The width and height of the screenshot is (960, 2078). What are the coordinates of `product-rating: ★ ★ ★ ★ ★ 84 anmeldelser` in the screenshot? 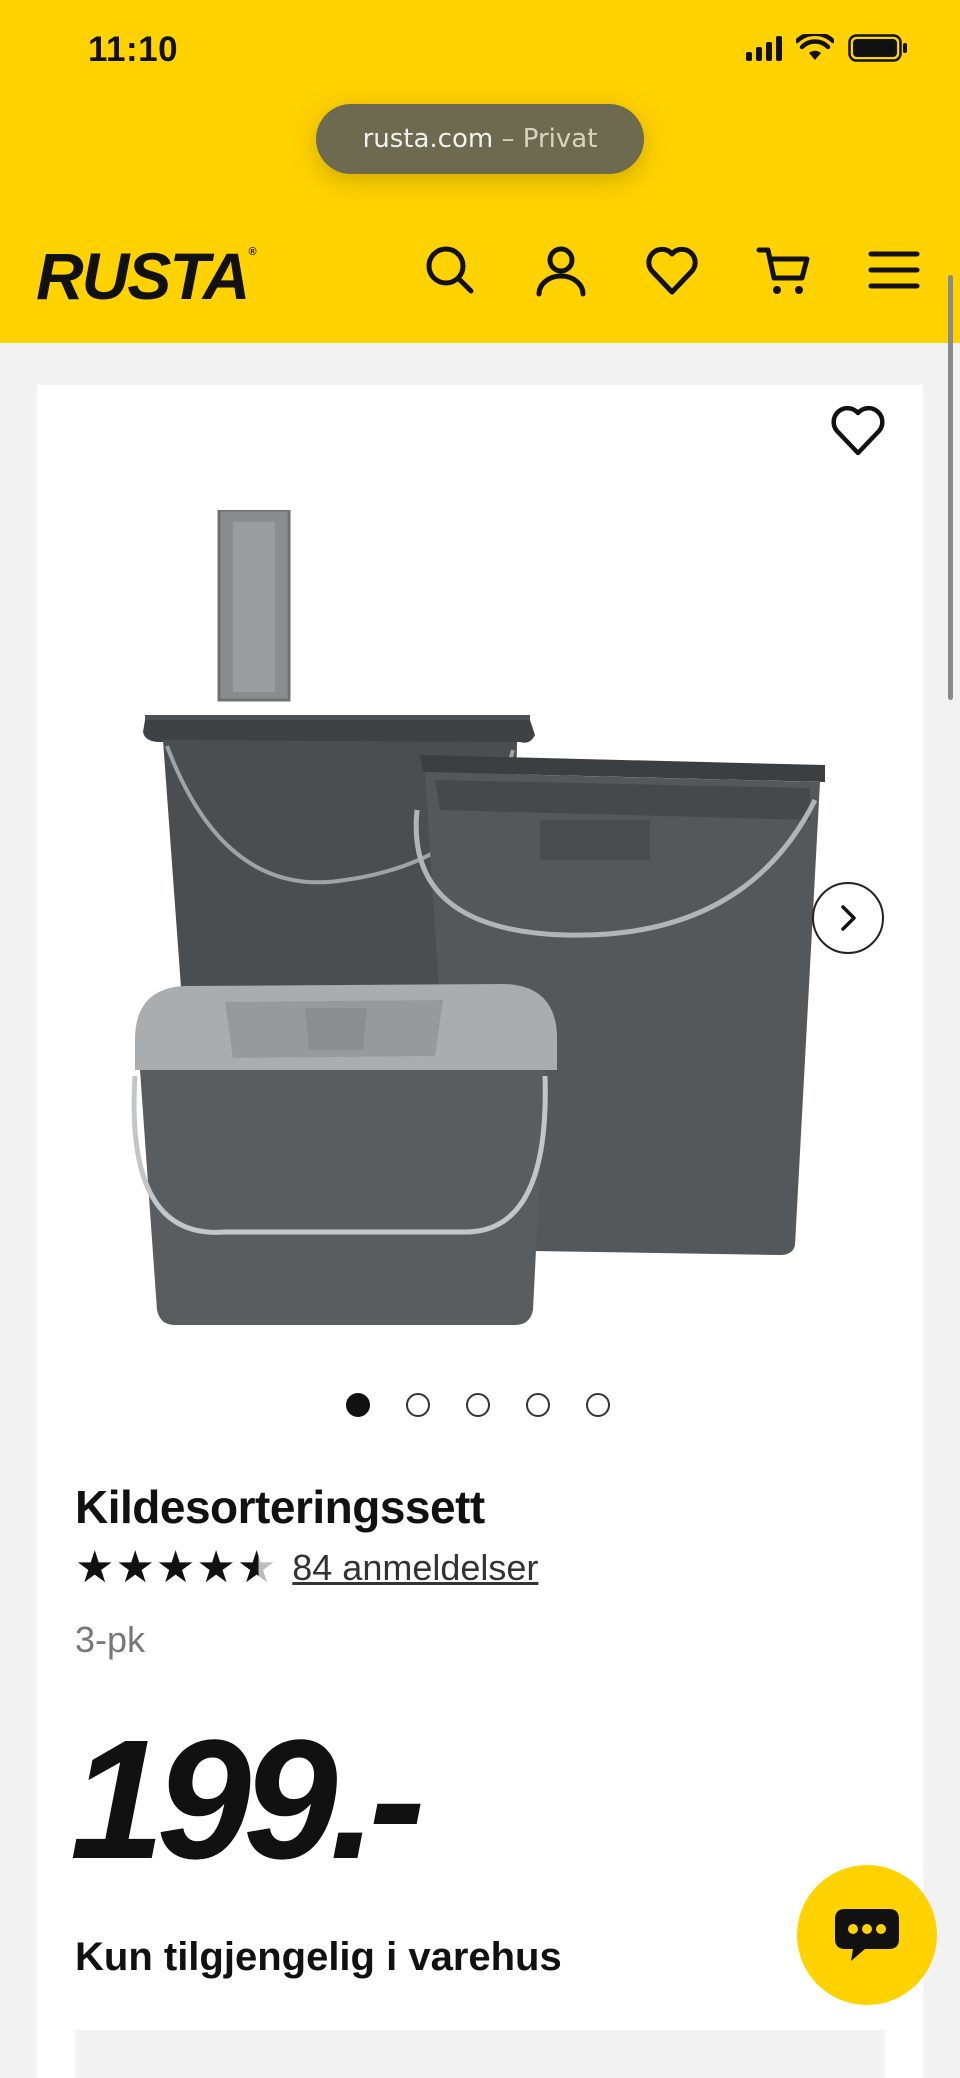 It's located at (306, 1568).